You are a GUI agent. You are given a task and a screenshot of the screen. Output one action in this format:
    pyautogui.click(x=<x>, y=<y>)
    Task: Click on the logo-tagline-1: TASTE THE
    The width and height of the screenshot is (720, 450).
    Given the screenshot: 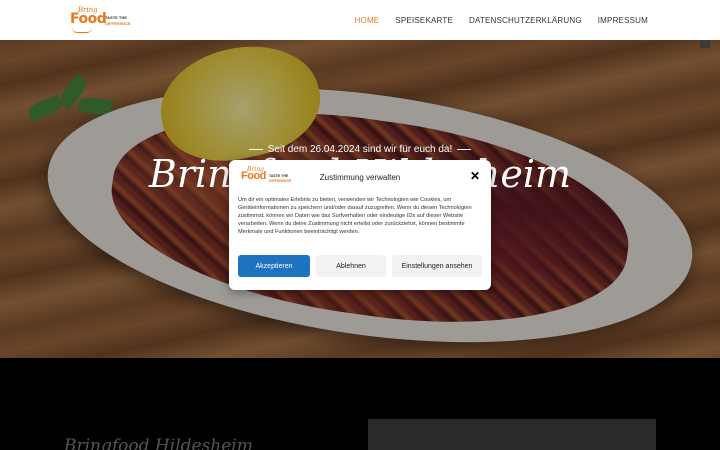 What is the action you would take?
    pyautogui.click(x=116, y=17)
    